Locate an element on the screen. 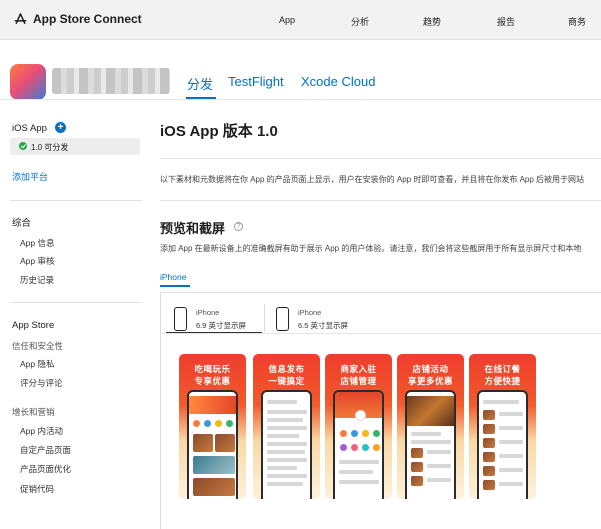 This screenshot has width=601, height=529. device-tab-indicator is located at coordinates (175, 286).